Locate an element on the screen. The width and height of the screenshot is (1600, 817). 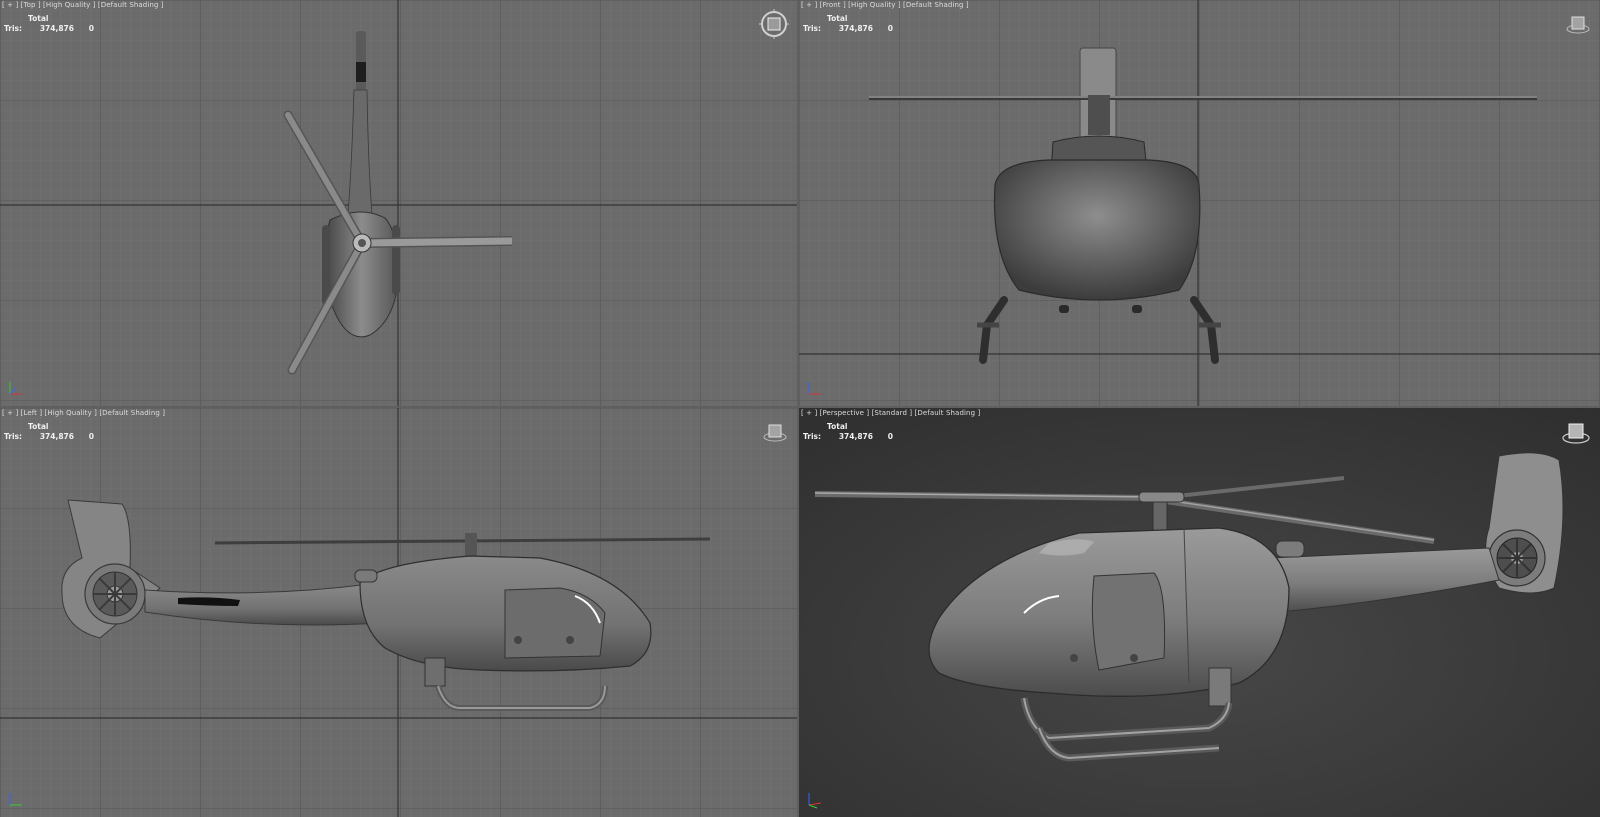
viewport-view-button: [Perspective ] is located at coordinates (845, 413).